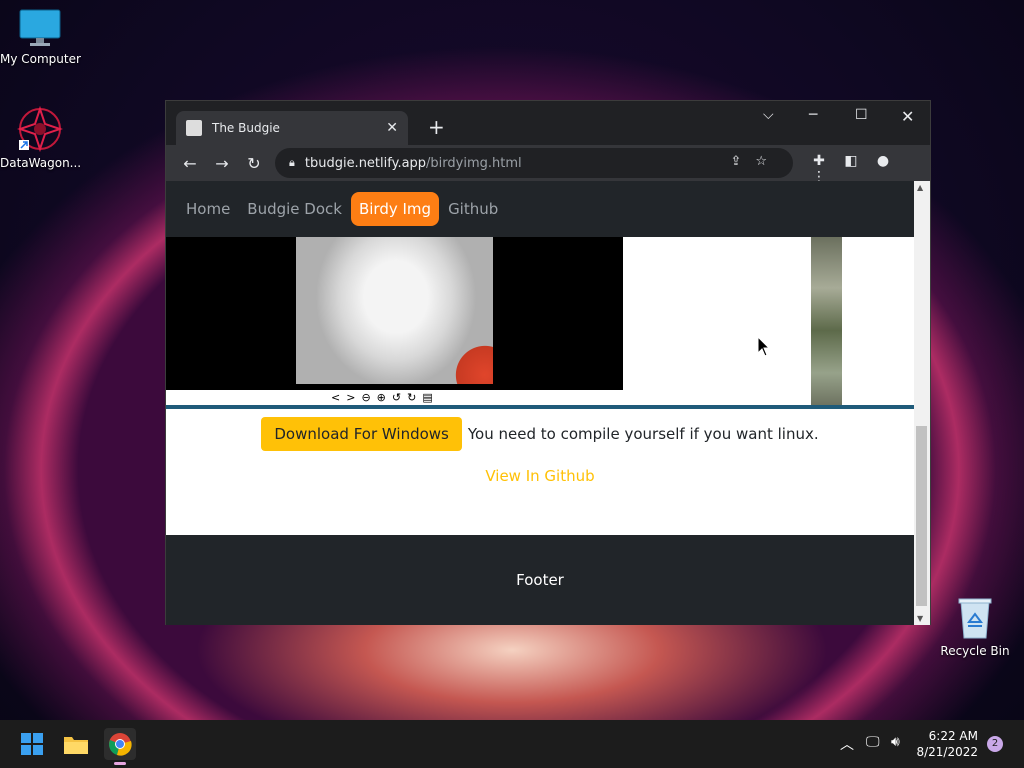 This screenshot has height=768, width=1024. Describe the element at coordinates (394, 310) in the screenshot. I see `bird-photo` at that location.